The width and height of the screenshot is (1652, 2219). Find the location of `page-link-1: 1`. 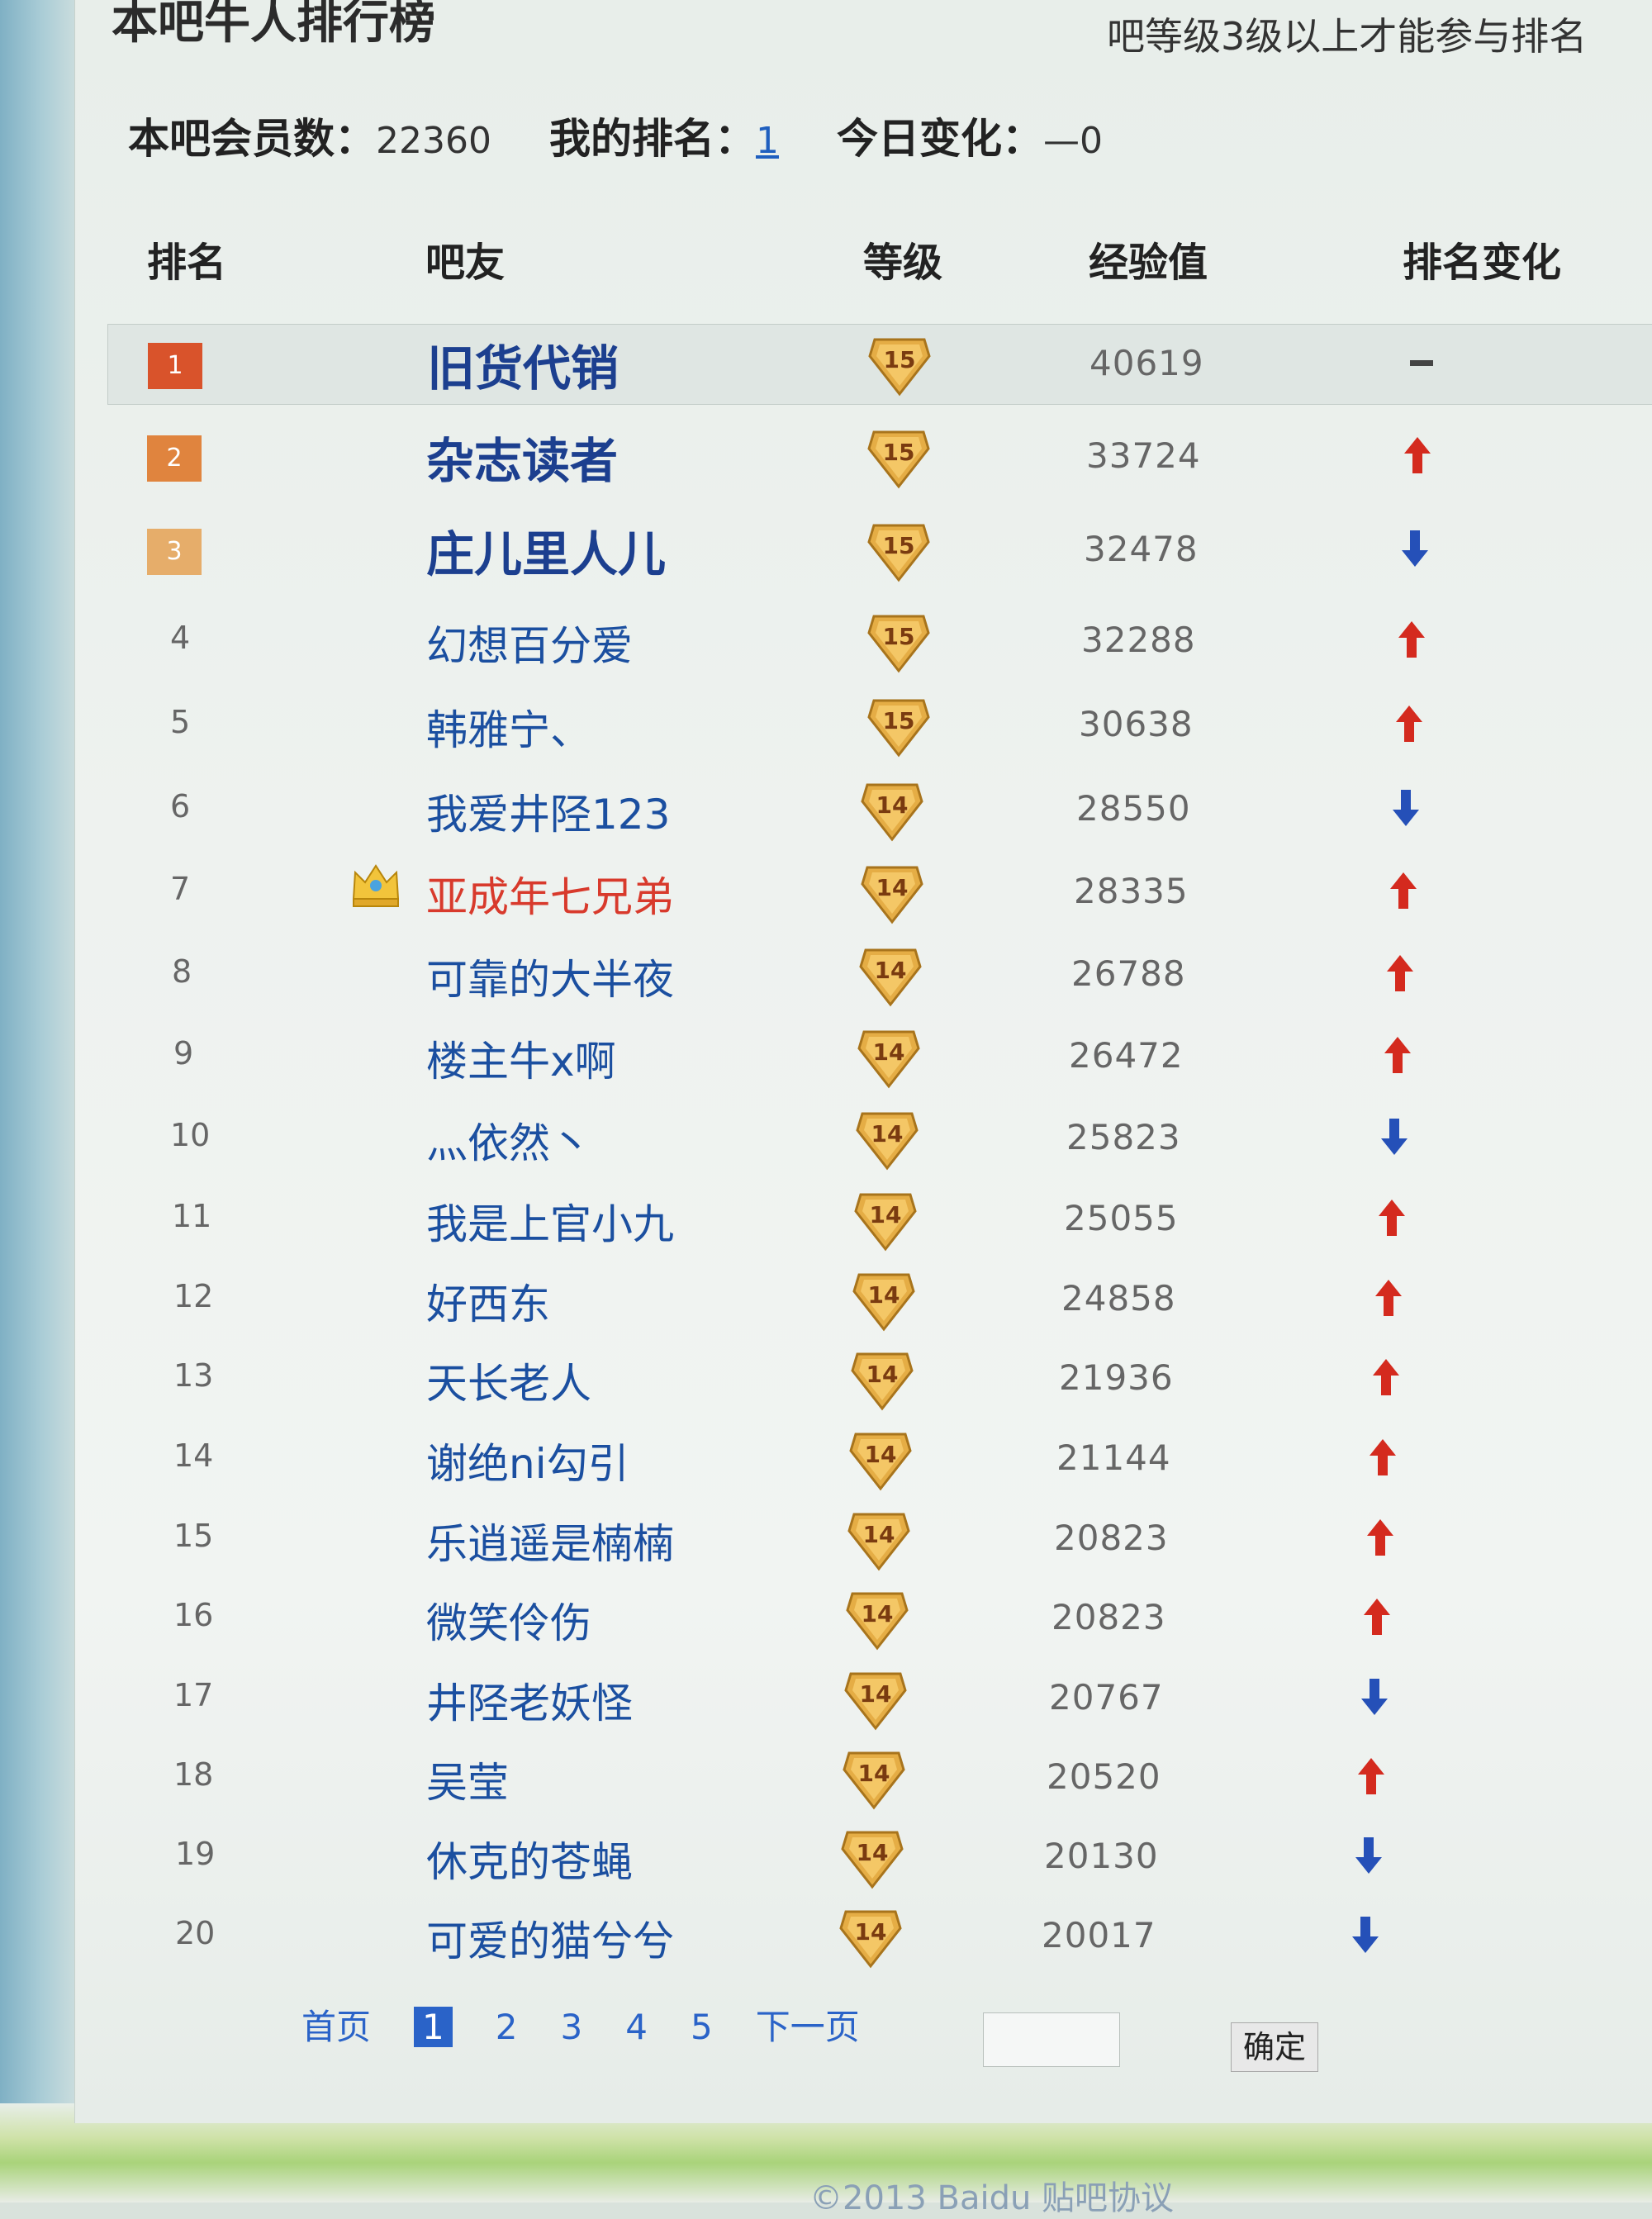

page-link-1: 1 is located at coordinates (433, 2027).